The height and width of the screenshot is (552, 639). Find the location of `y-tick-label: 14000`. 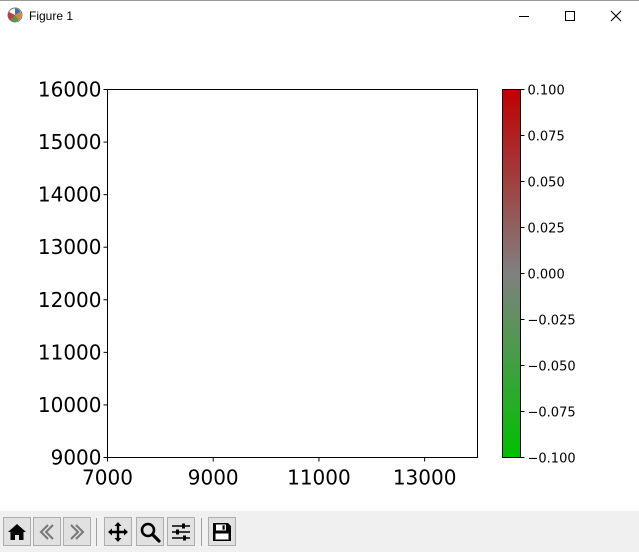

y-tick-label: 14000 is located at coordinates (70, 195).